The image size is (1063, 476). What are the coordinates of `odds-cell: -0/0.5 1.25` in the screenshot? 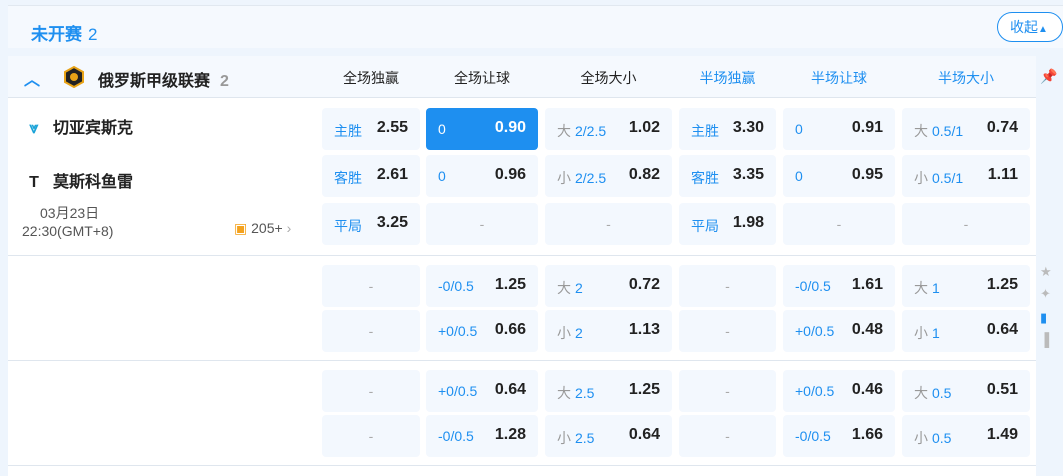 It's located at (482, 286).